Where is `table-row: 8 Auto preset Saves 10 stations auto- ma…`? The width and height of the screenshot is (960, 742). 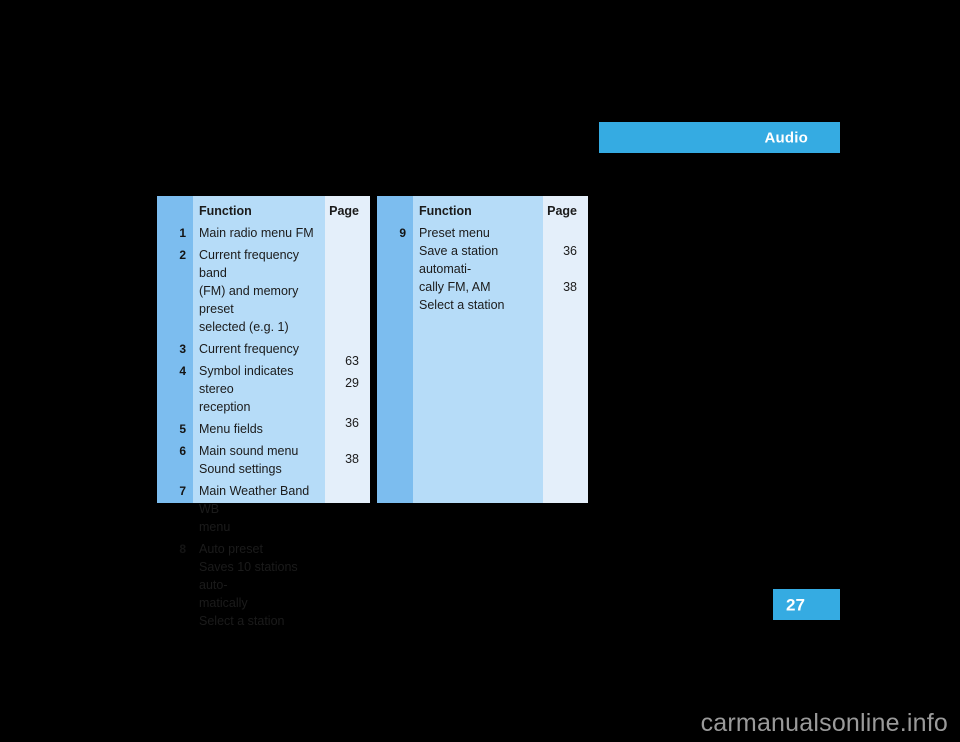 table-row: 8 Auto preset Saves 10 stations auto- ma… is located at coordinates (252, 585).